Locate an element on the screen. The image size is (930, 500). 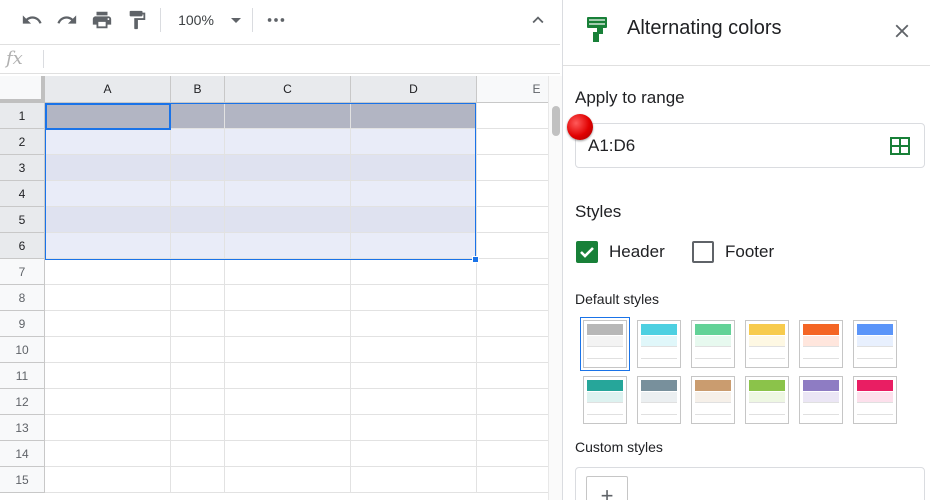
print-icon is located at coordinates (102, 20).